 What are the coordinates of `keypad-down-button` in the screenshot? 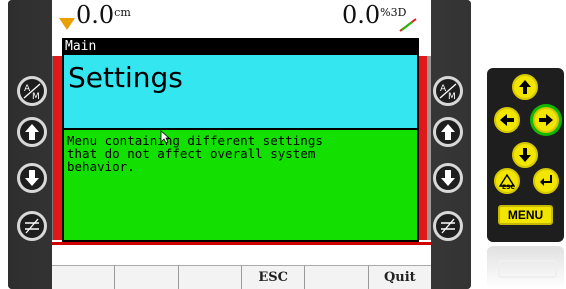 It's located at (525, 155).